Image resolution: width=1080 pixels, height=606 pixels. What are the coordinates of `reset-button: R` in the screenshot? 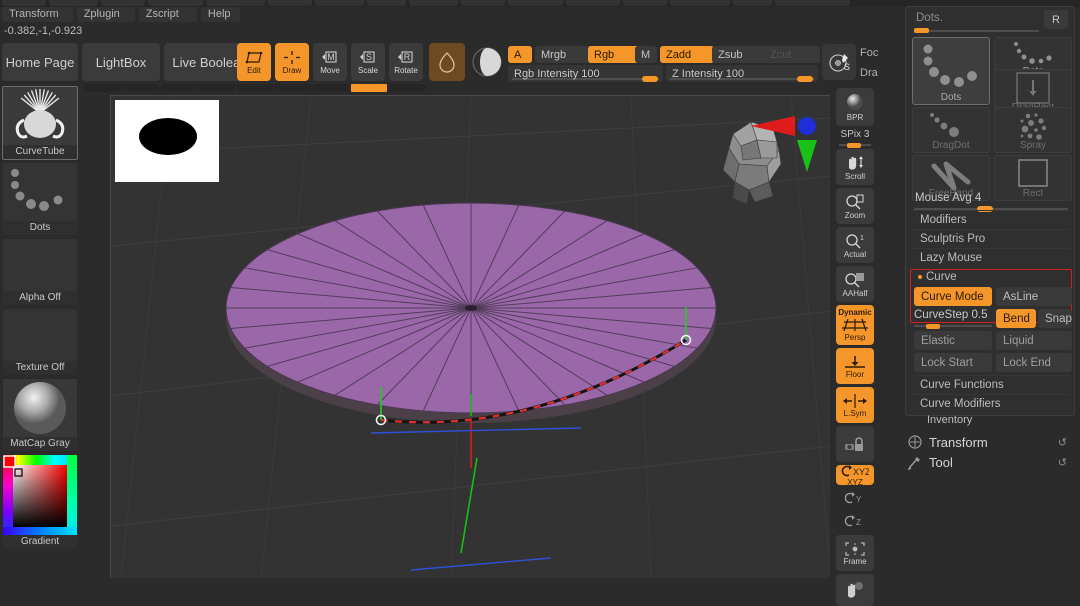 It's located at (1056, 19).